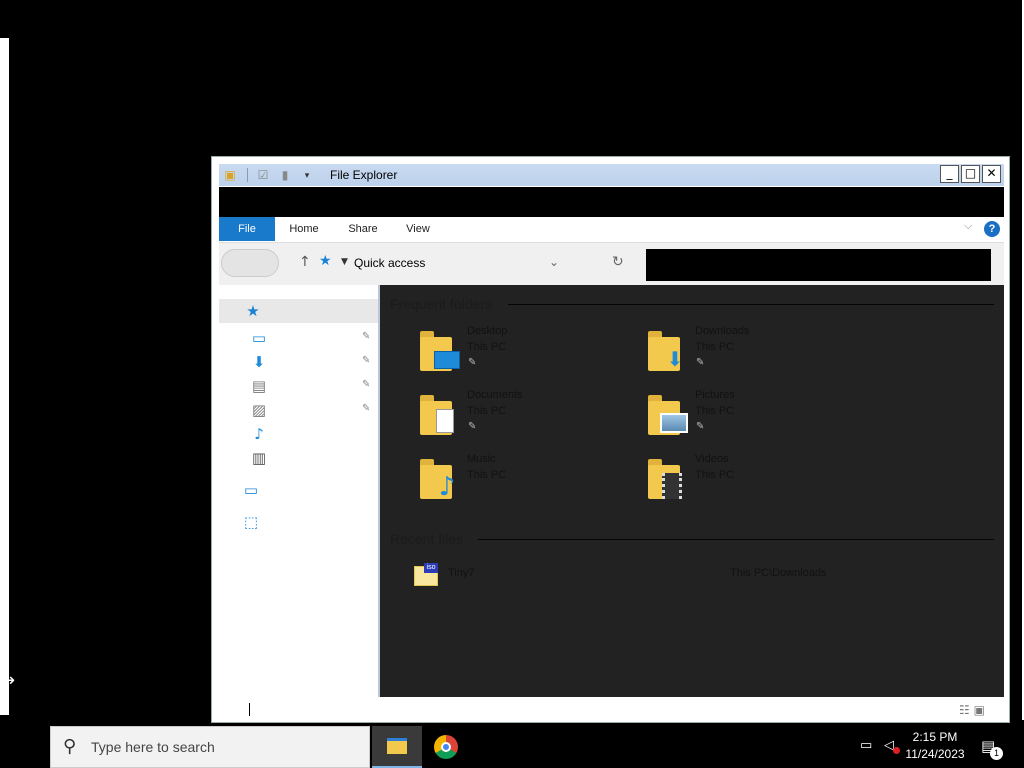 This screenshot has height=768, width=1024. Describe the element at coordinates (520, 477) in the screenshot. I see `folder-tile-music: ♪ Music This PC` at that location.